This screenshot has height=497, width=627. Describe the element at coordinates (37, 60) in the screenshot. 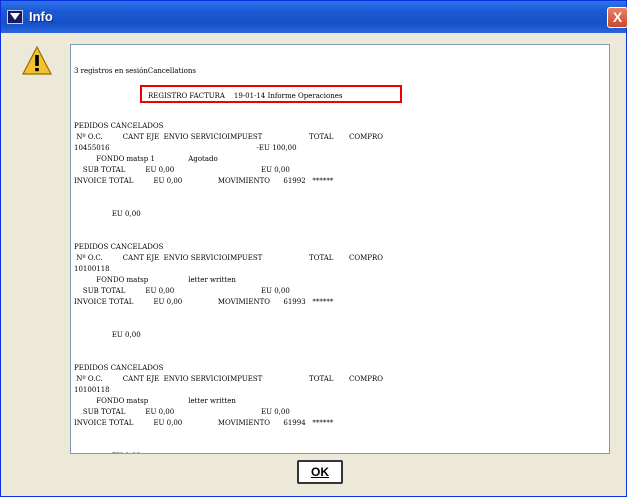

I see `warning-icon` at that location.